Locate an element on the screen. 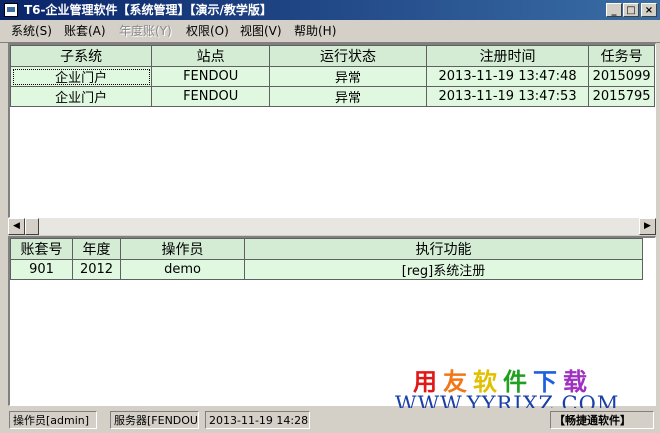 This screenshot has width=660, height=433. col-operator: 操作员 is located at coordinates (182, 249).